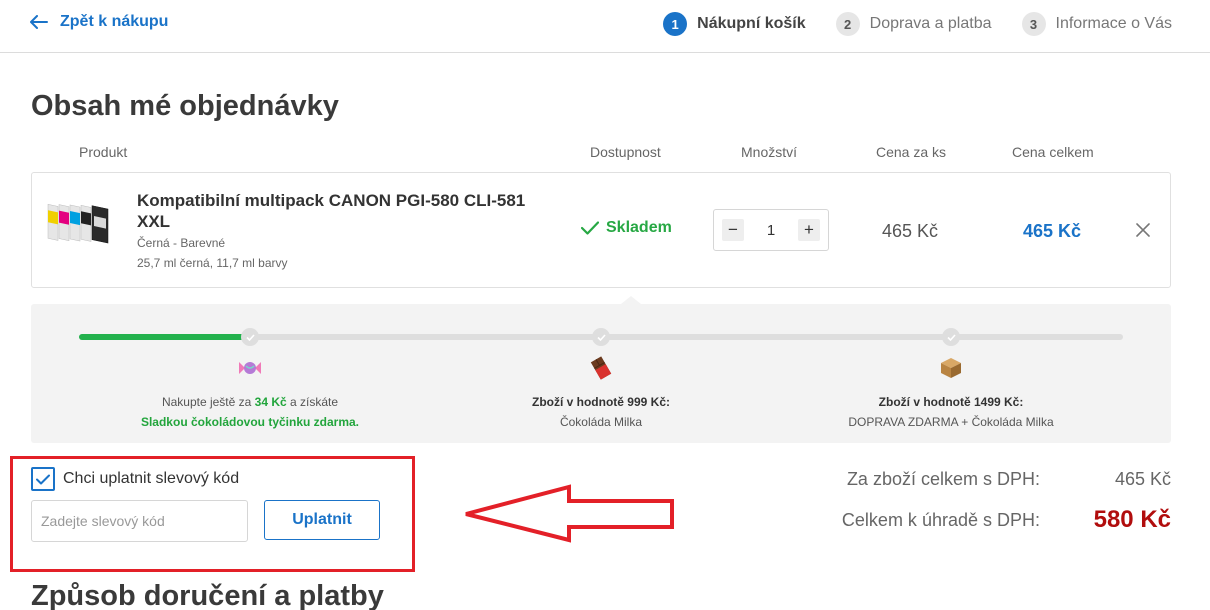  Describe the element at coordinates (569, 513) in the screenshot. I see `annotation-arrow-icon` at that location.